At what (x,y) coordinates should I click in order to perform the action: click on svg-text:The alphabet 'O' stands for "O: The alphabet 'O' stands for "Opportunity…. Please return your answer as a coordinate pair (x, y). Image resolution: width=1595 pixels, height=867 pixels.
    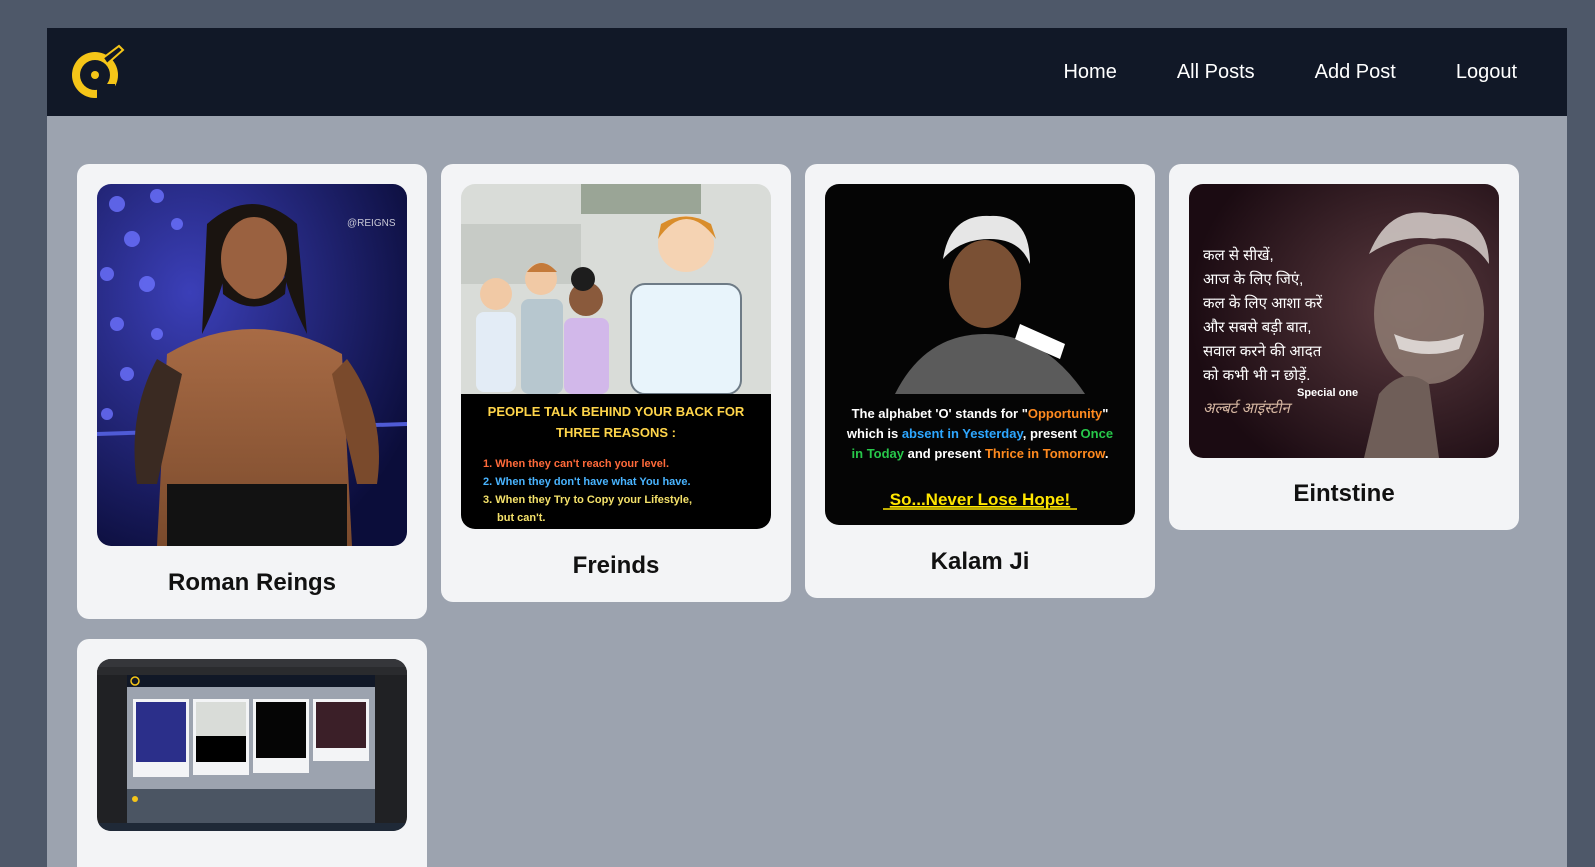
    Looking at the image, I should click on (980, 413).